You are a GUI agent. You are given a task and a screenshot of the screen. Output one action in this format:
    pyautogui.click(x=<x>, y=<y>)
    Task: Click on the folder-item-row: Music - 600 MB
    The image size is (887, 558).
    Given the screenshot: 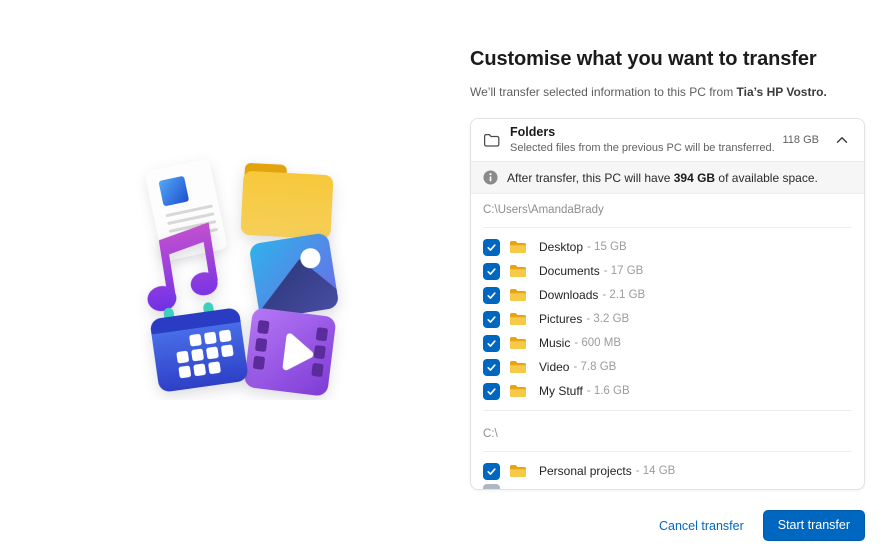 What is the action you would take?
    pyautogui.click(x=667, y=343)
    